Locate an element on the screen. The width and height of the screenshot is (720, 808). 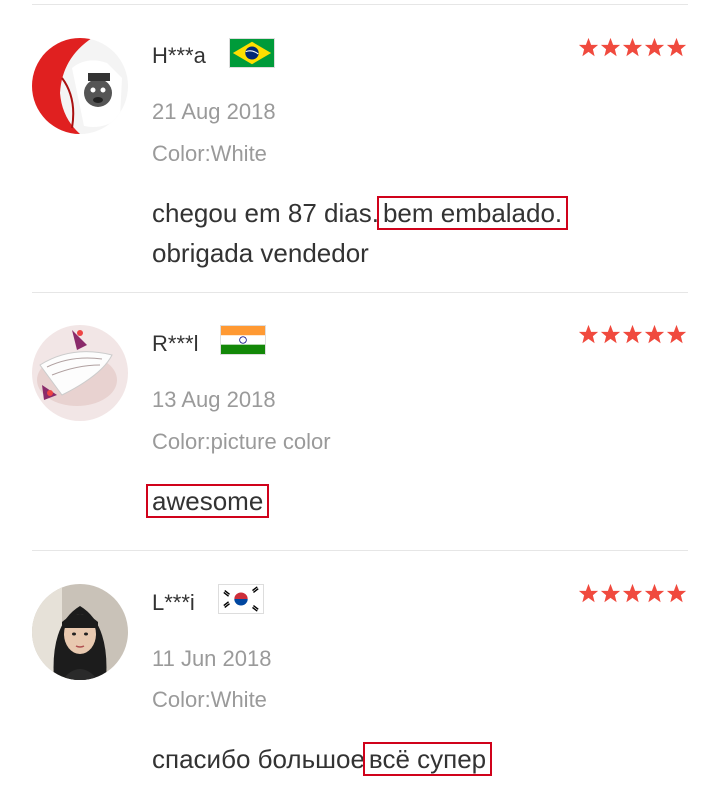
south-korea-flag-icon is located at coordinates (241, 599).